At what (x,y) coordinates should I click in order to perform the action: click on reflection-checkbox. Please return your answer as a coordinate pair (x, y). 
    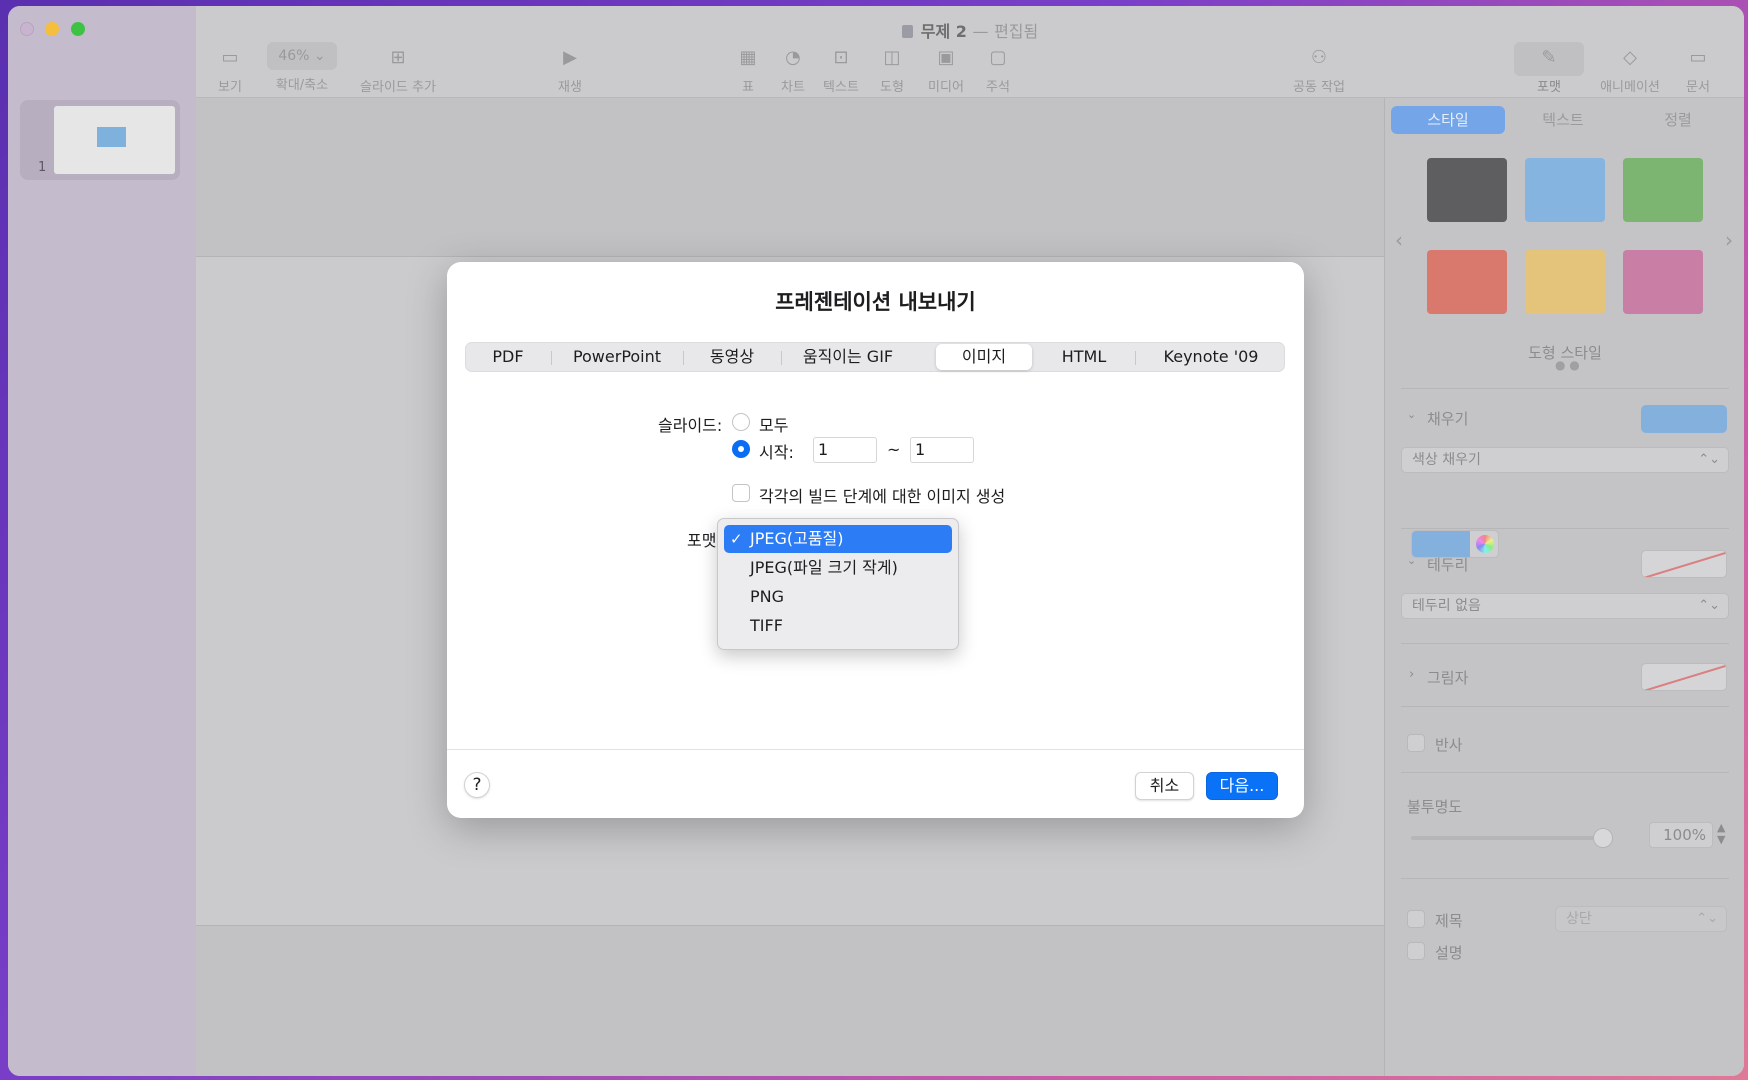
    Looking at the image, I should click on (1416, 743).